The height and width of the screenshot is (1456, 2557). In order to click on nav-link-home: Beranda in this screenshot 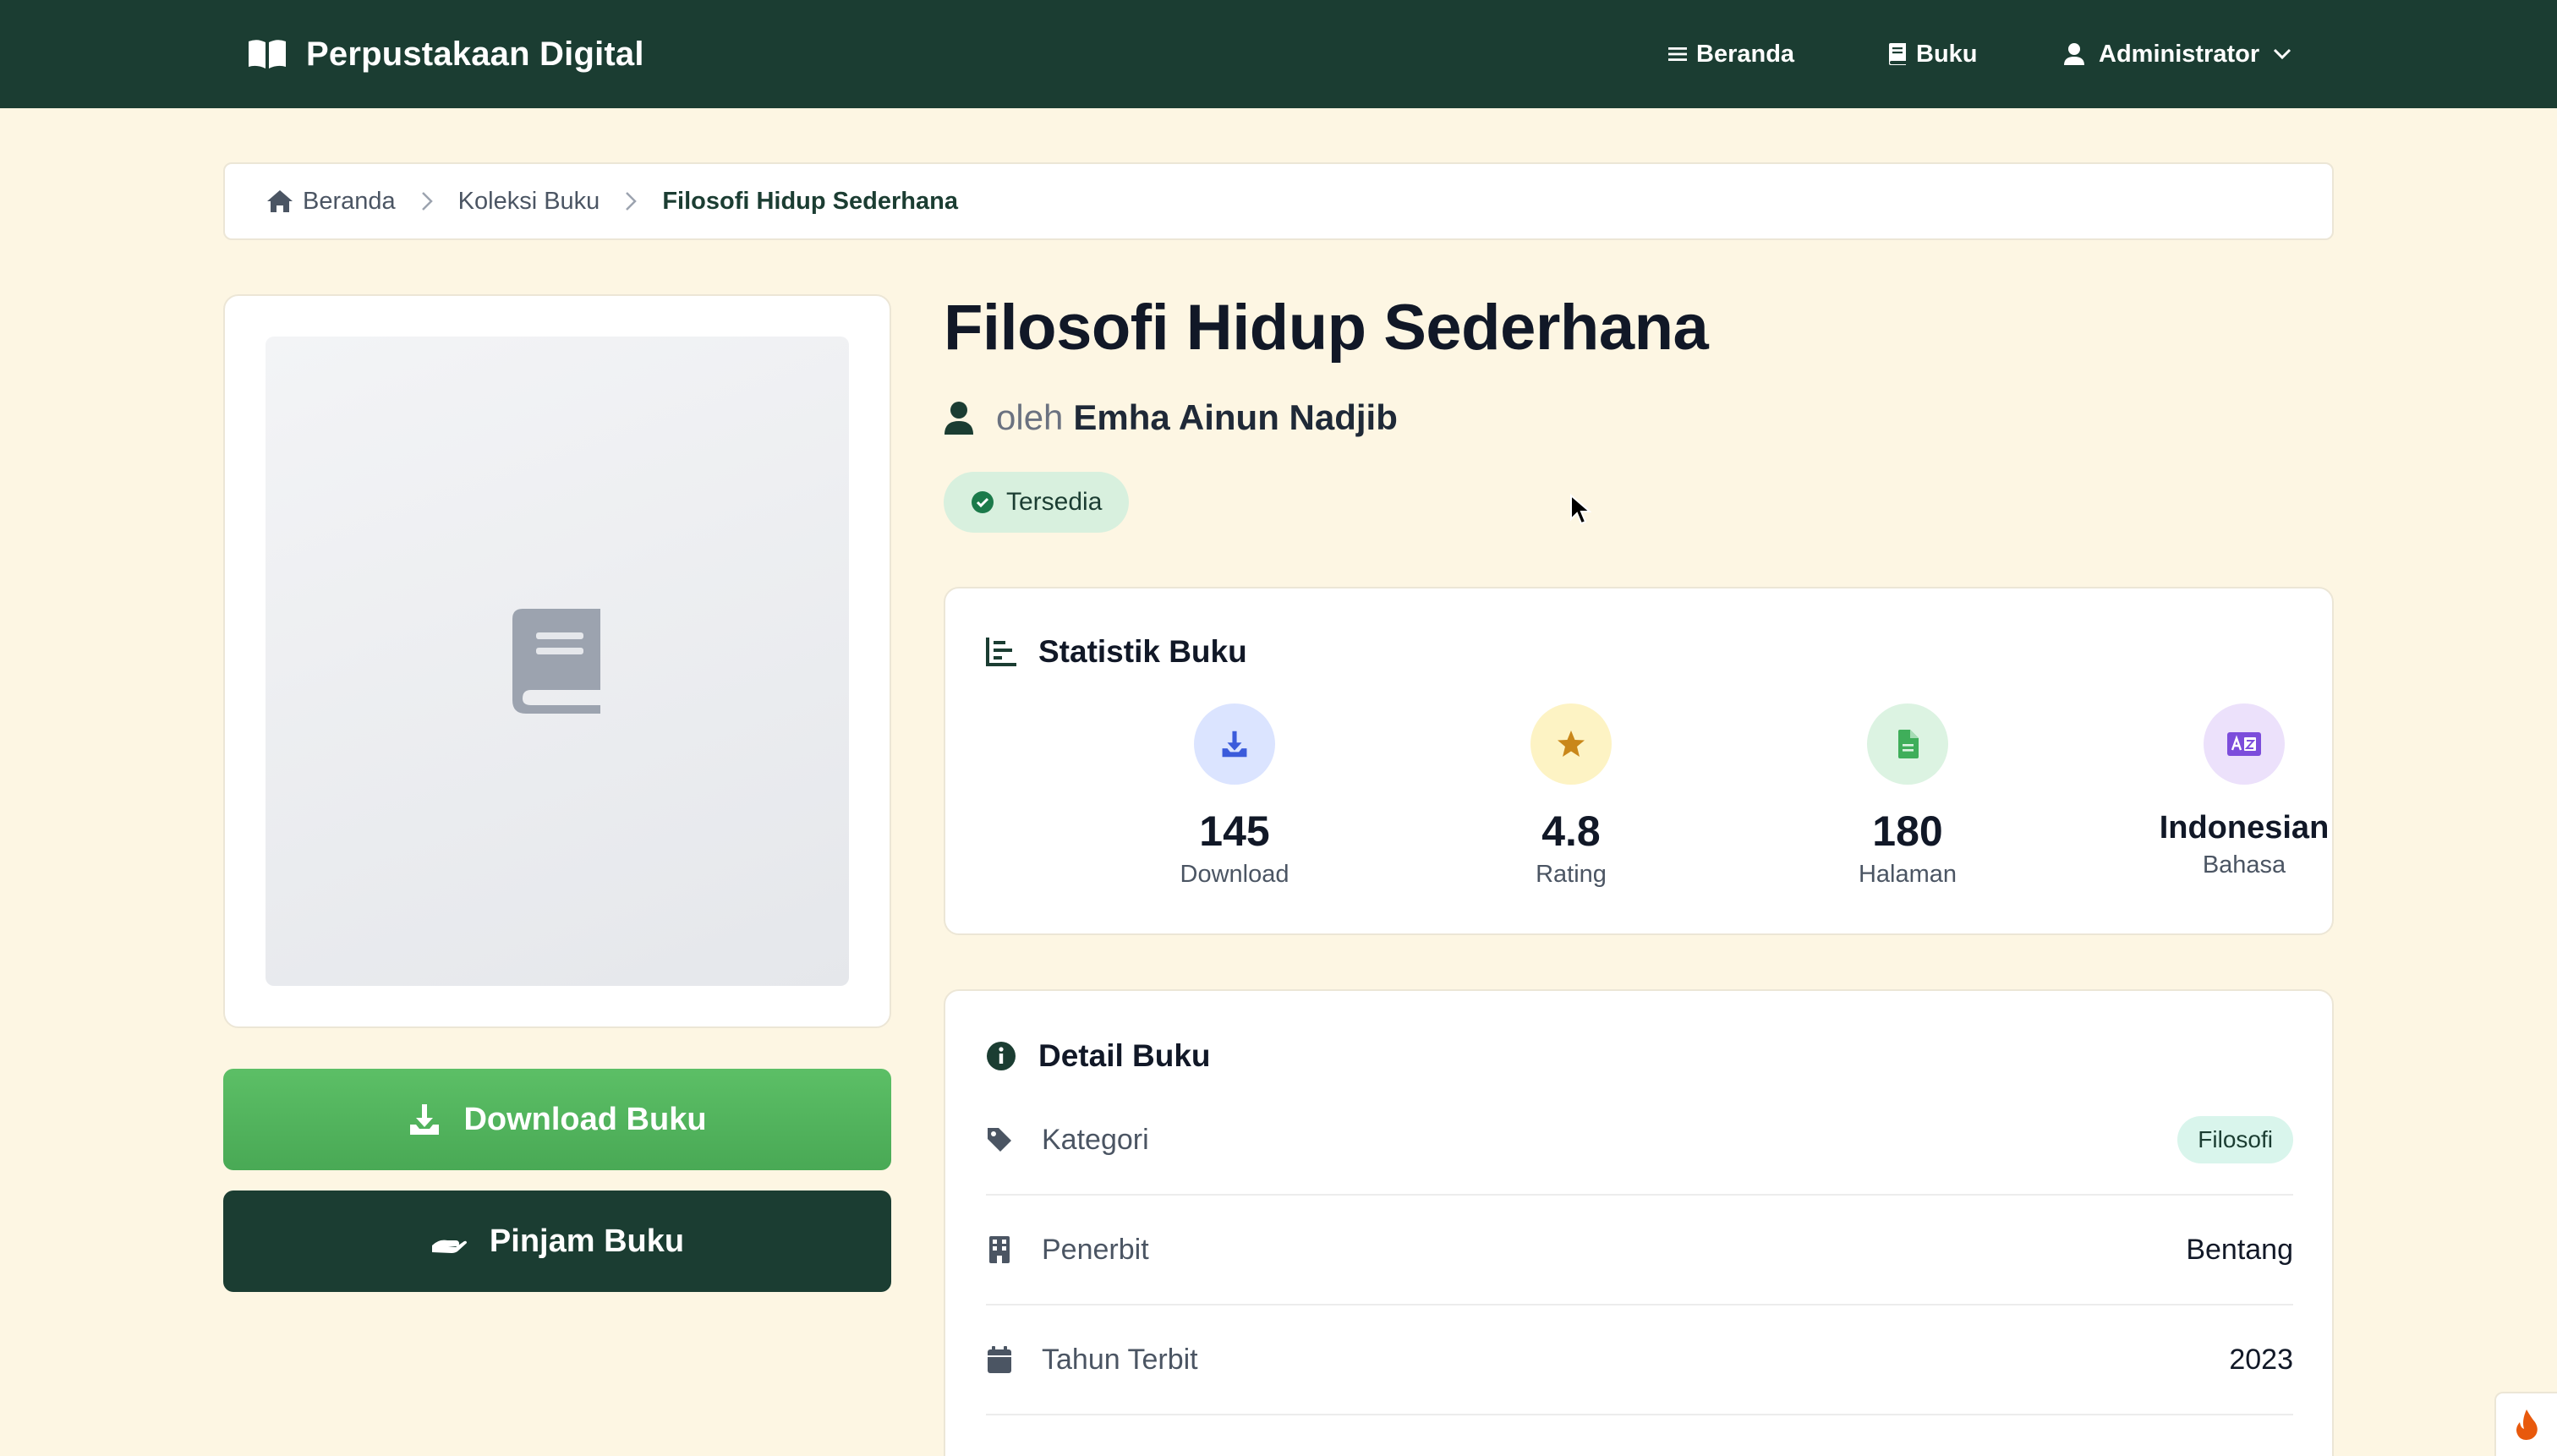, I will do `click(1730, 54)`.